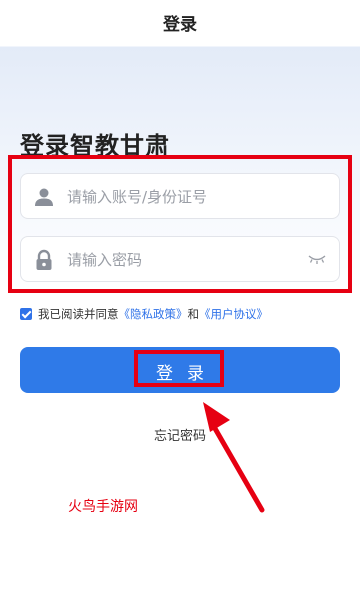 This screenshot has height=613, width=360. What do you see at coordinates (192, 260) in the screenshot?
I see `password-input` at bounding box center [192, 260].